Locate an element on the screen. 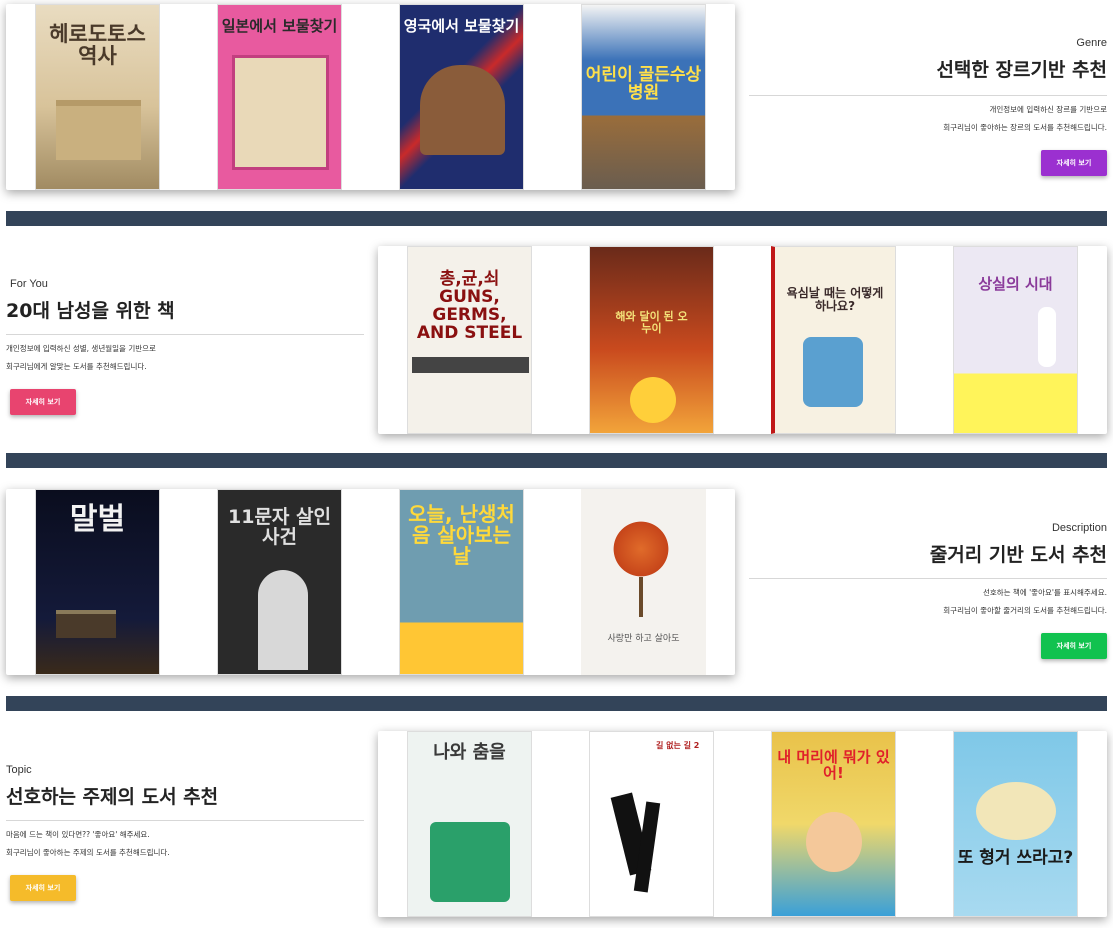  book-cover-4: 사랑만 하고 살아도 is located at coordinates (643, 582).